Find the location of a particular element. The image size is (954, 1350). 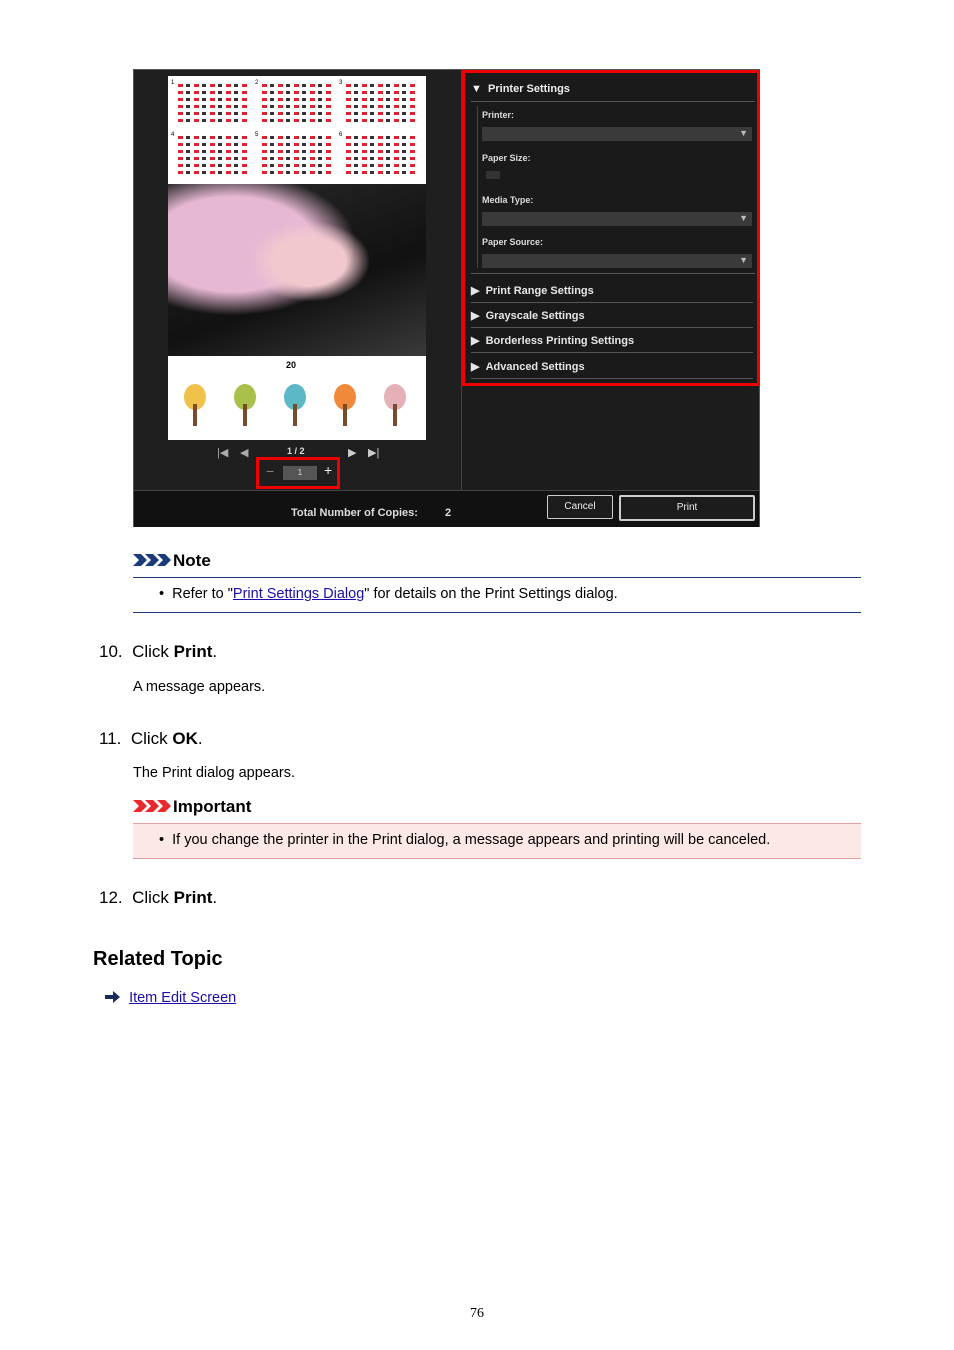

preview-page: 1 2 3 4 5 6 20 is located at coordinates (297, 258).